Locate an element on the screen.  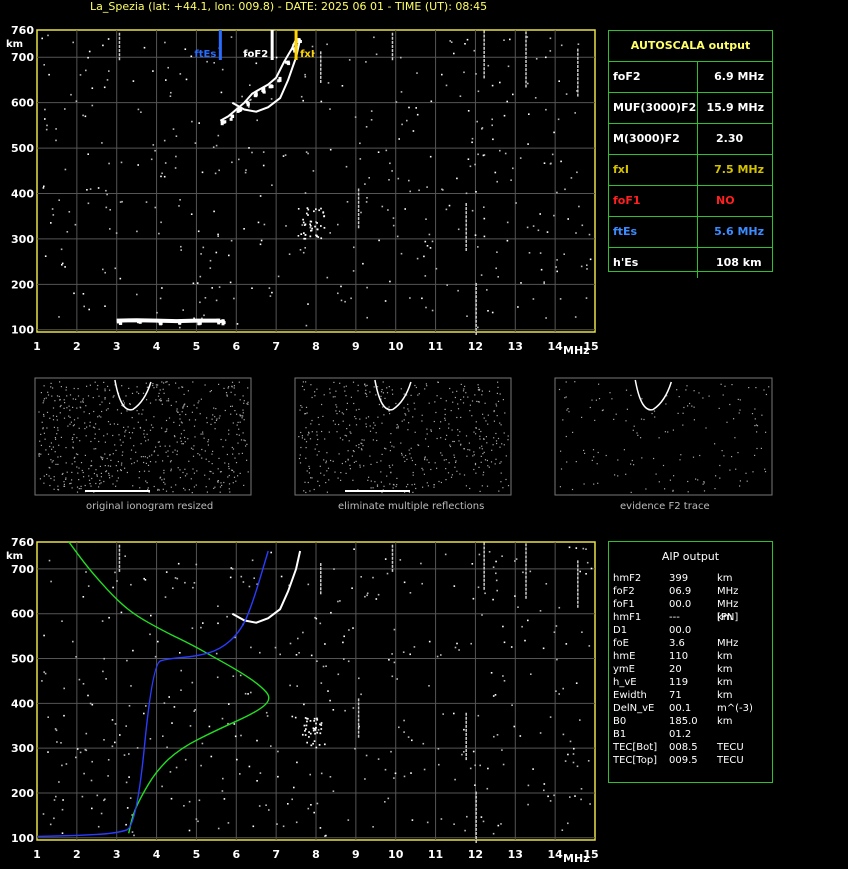
aip-unit: km is located at coordinates (725, 617).